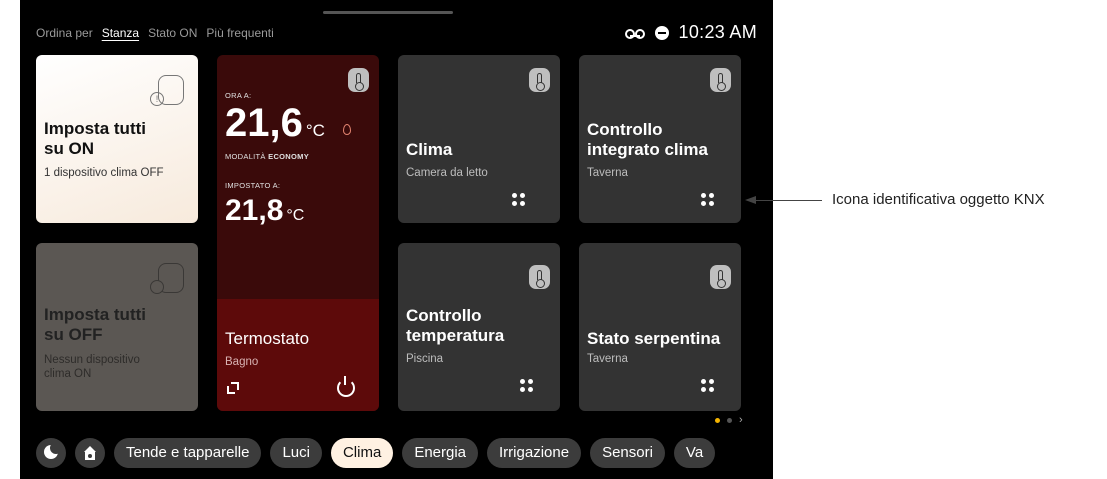 Image resolution: width=1107 pixels, height=479 pixels. I want to click on status-bar: 10:23 AM, so click(690, 32).